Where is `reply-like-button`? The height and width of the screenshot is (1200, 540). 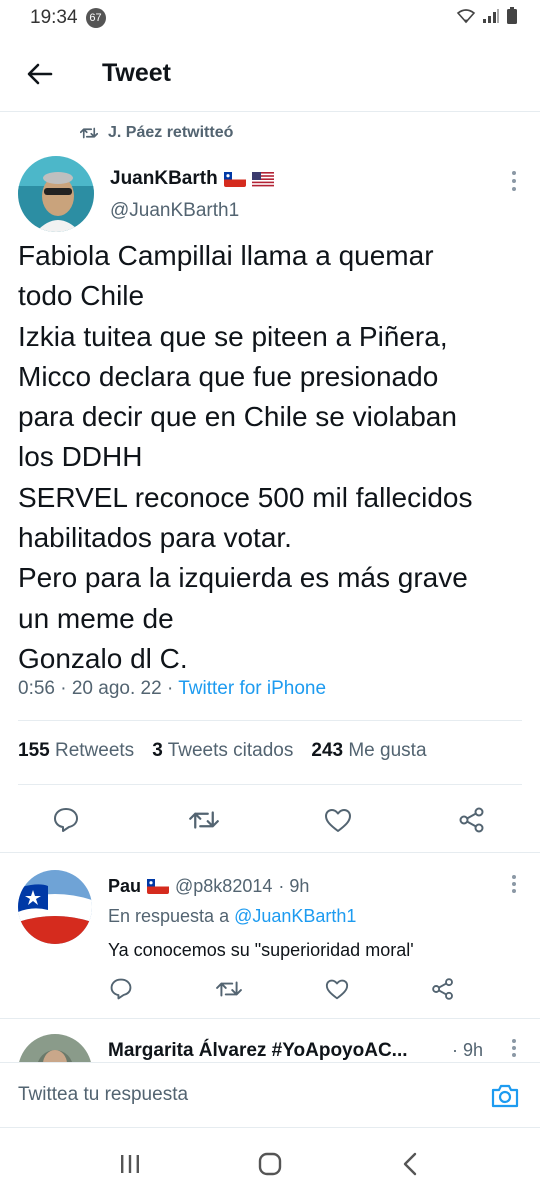
reply-like-button is located at coordinates (337, 989).